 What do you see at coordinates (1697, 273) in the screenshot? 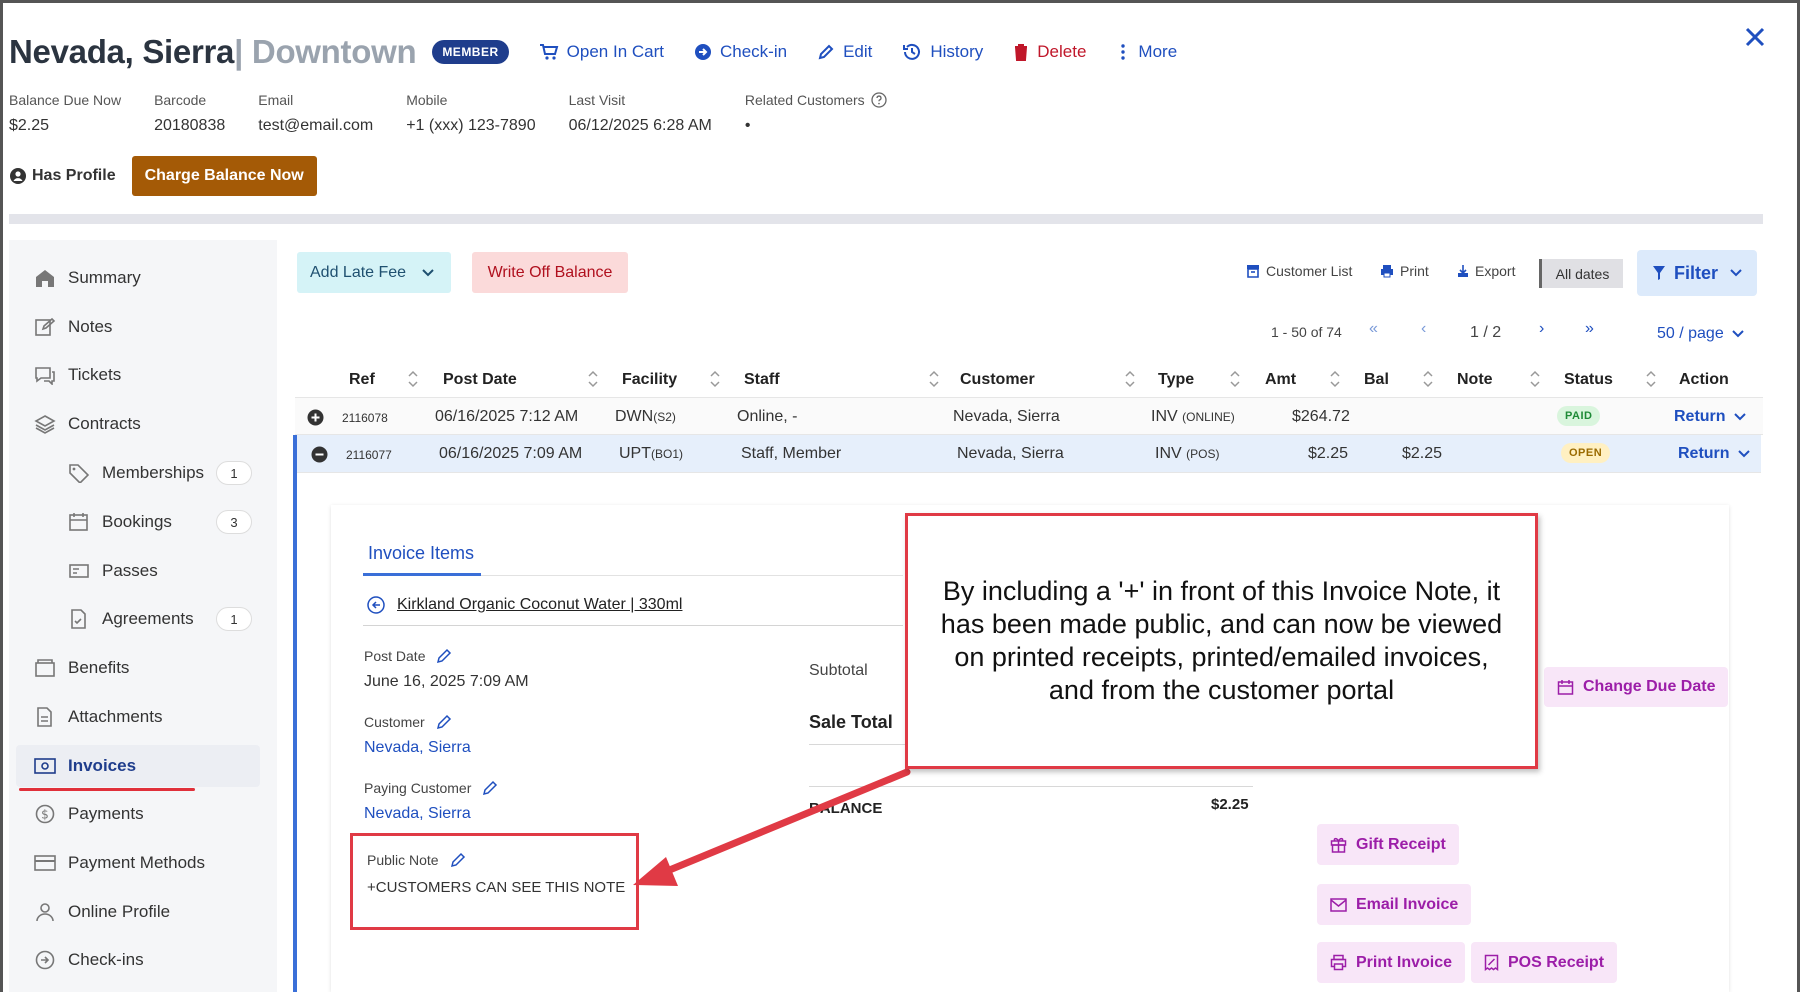
I see `filter-button: Filter` at bounding box center [1697, 273].